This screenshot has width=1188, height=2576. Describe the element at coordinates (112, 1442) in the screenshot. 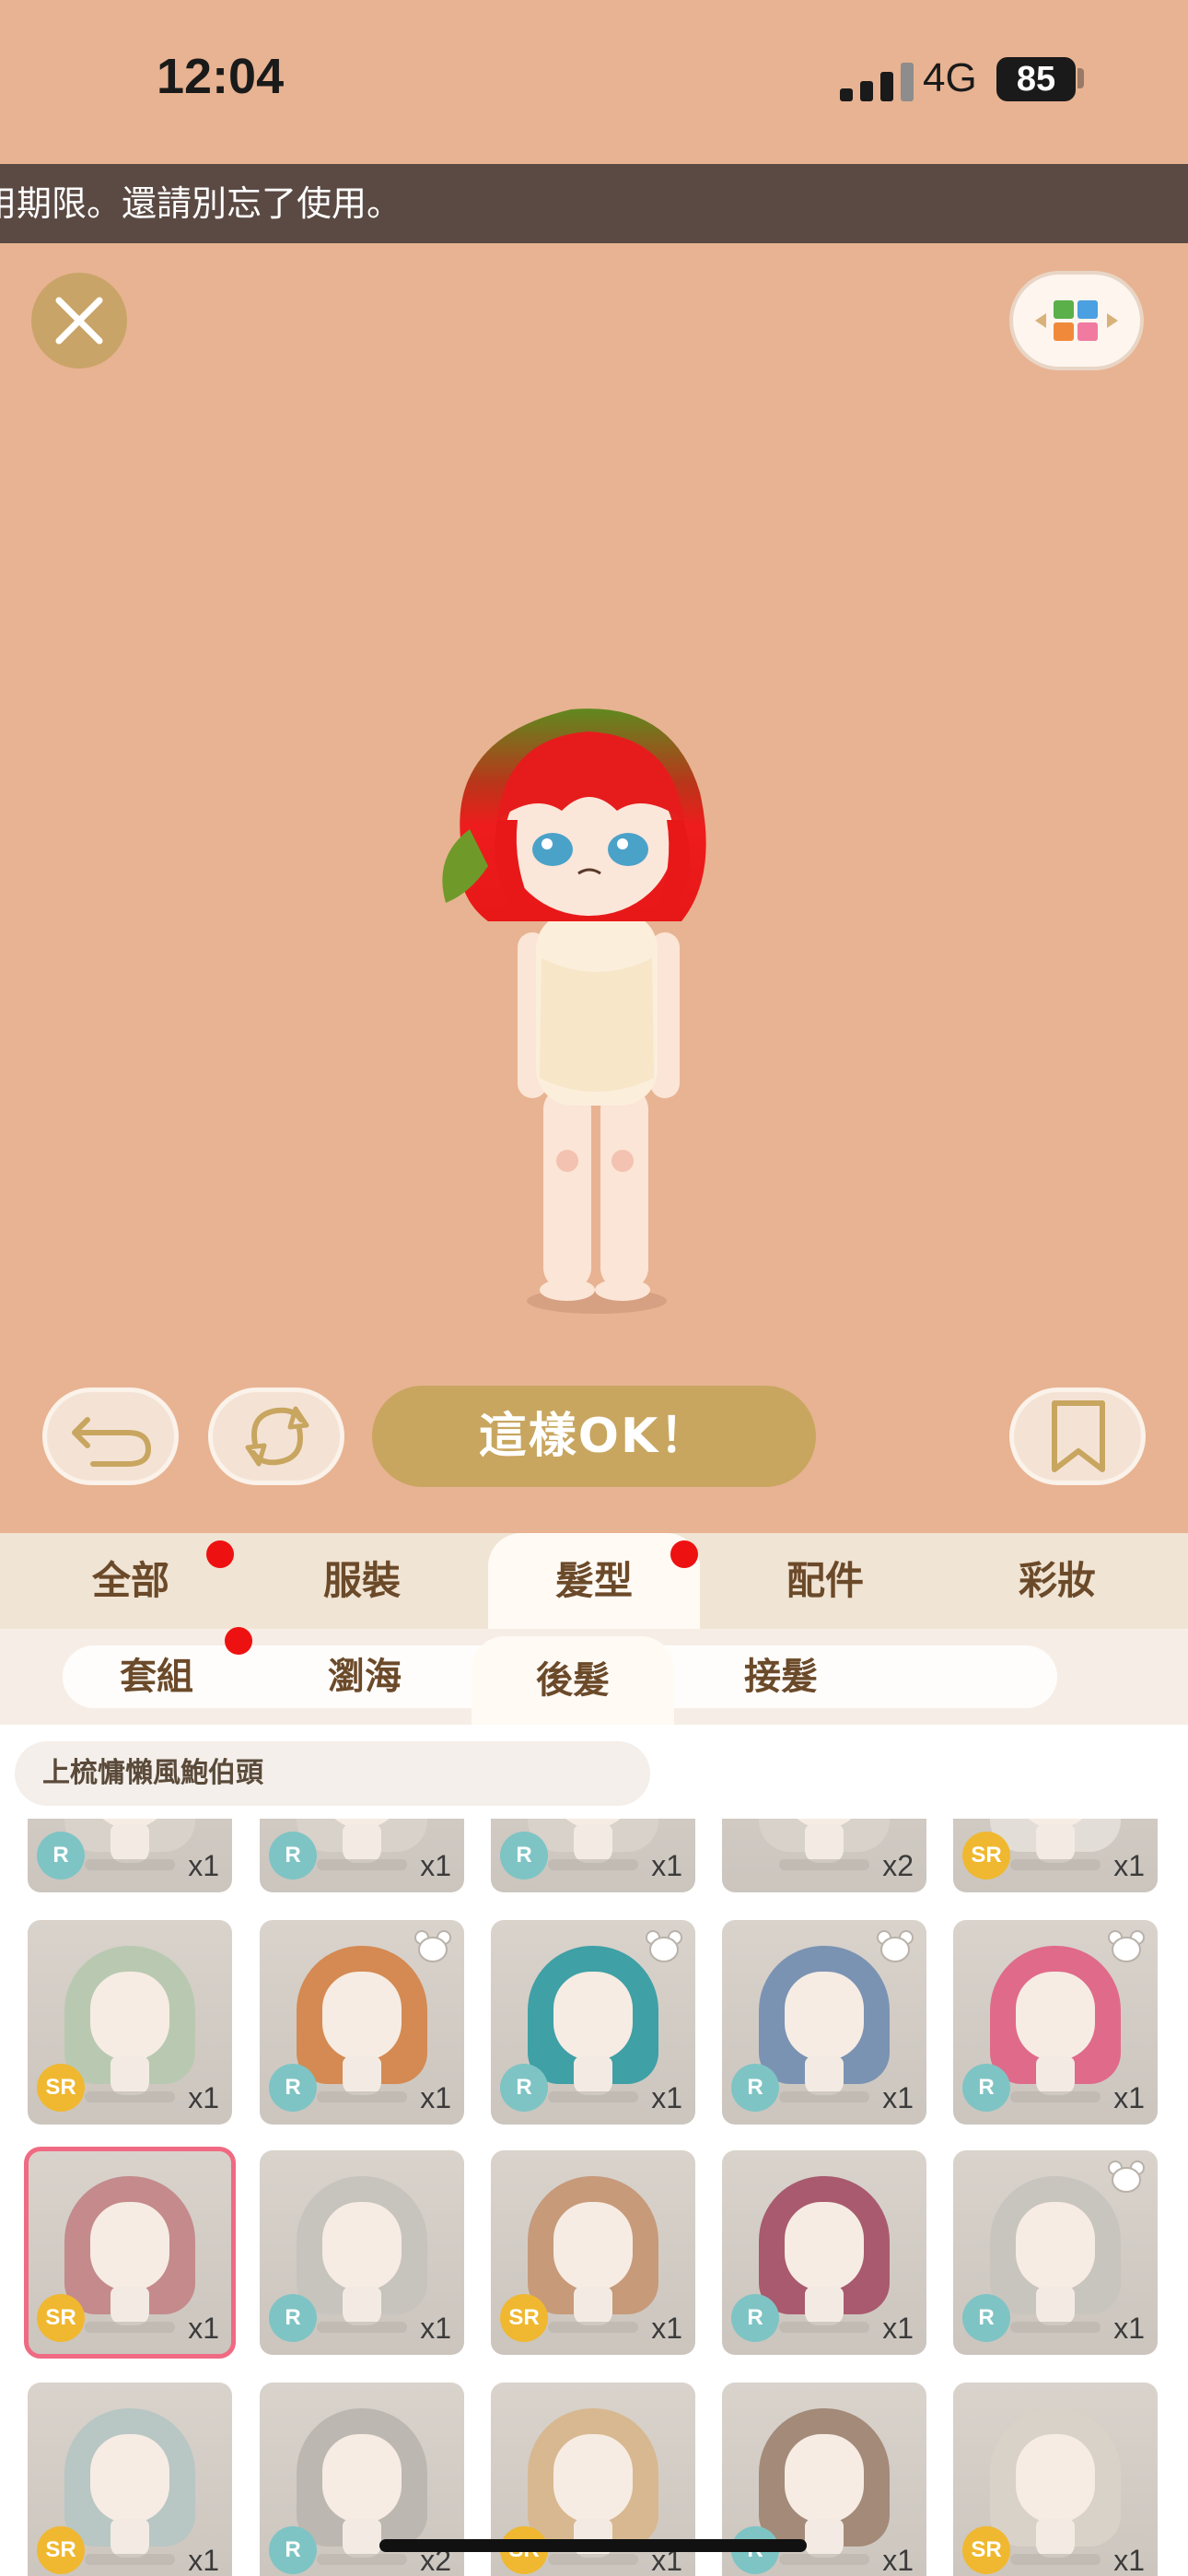

I see `undo-icon` at that location.